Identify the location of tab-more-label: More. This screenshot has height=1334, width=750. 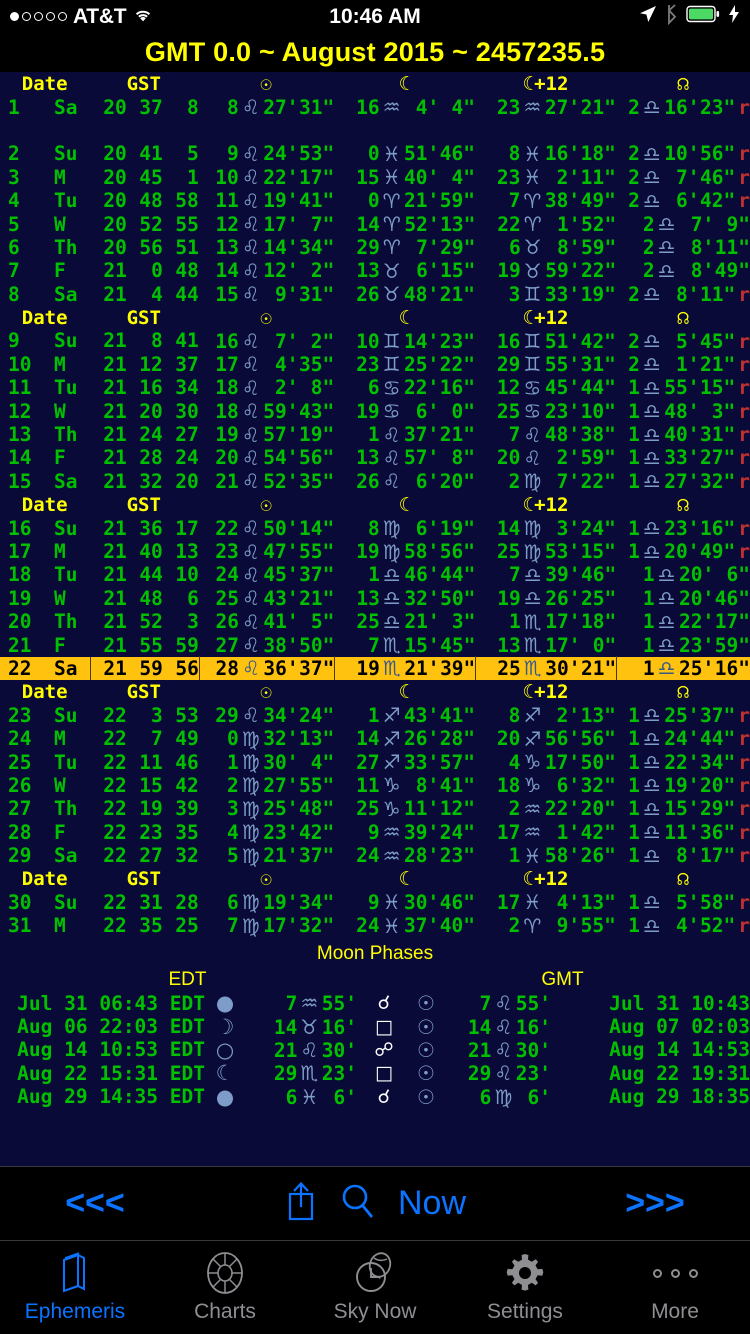
(675, 1311).